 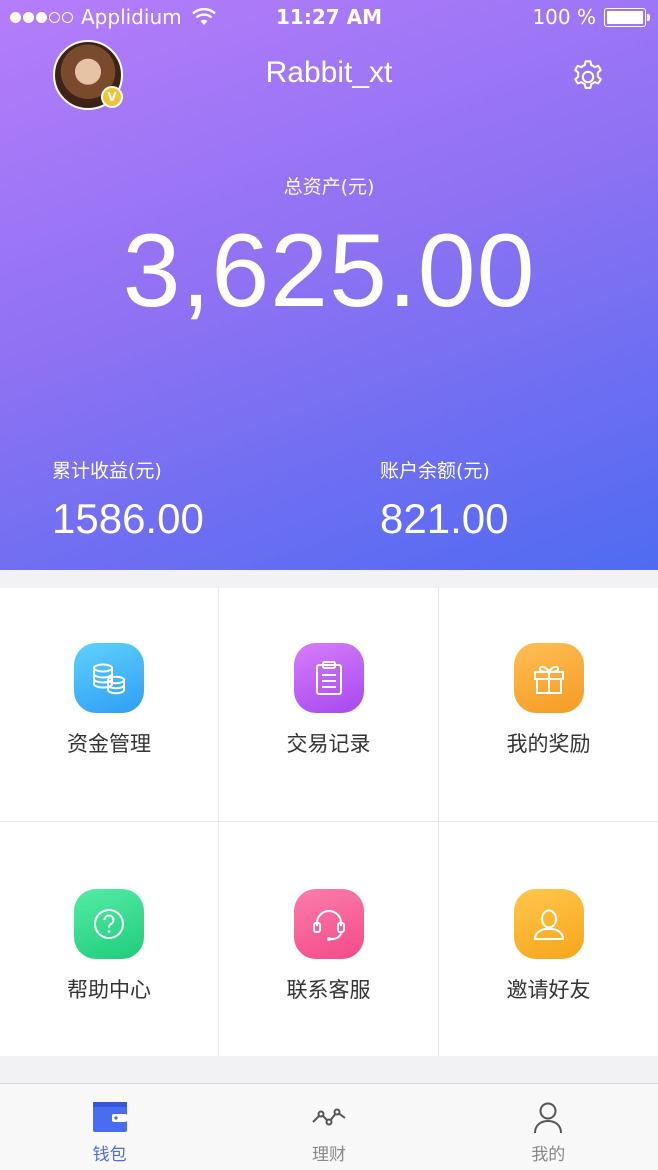 I want to click on headset-icon, so click(x=328, y=925).